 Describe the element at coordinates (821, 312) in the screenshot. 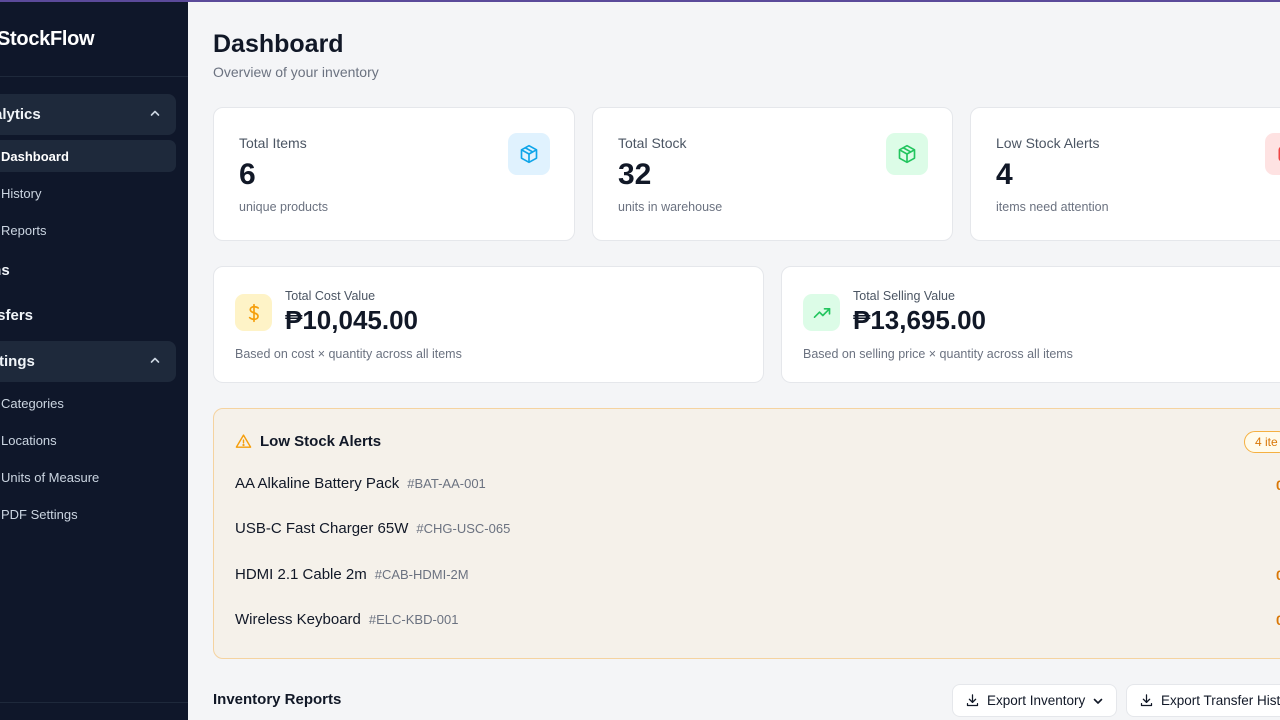

I see `trending-up-icon` at that location.